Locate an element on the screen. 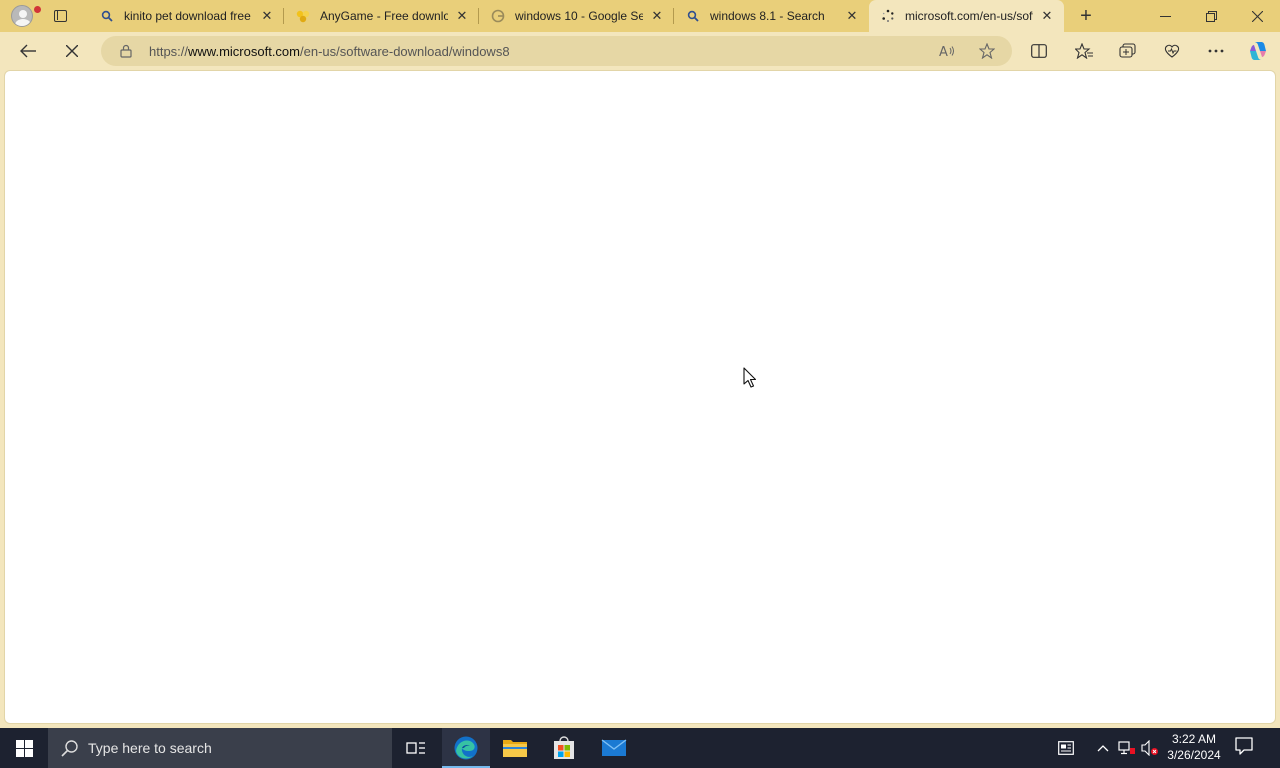 Image resolution: width=1280 pixels, height=768 pixels. mail-icon is located at coordinates (614, 747).